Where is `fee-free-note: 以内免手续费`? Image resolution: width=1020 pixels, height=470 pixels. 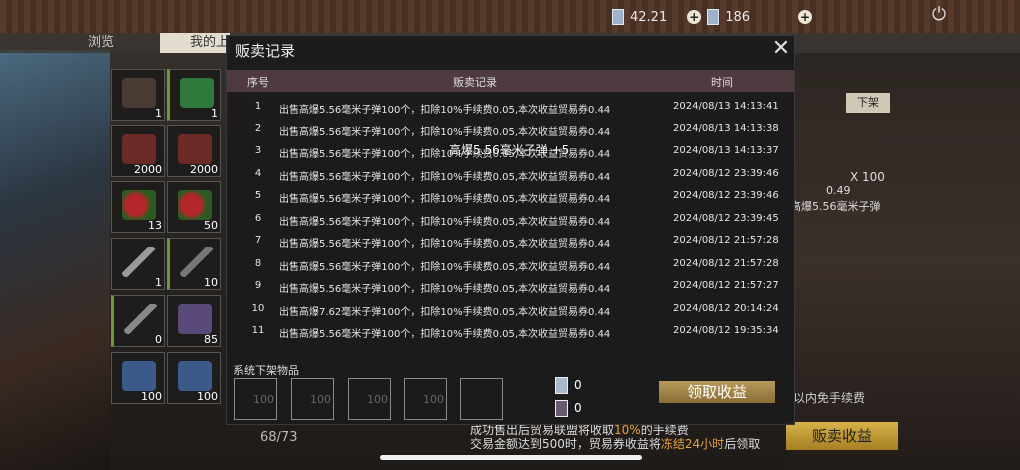 fee-free-note: 以内免手续费 is located at coordinates (829, 398).